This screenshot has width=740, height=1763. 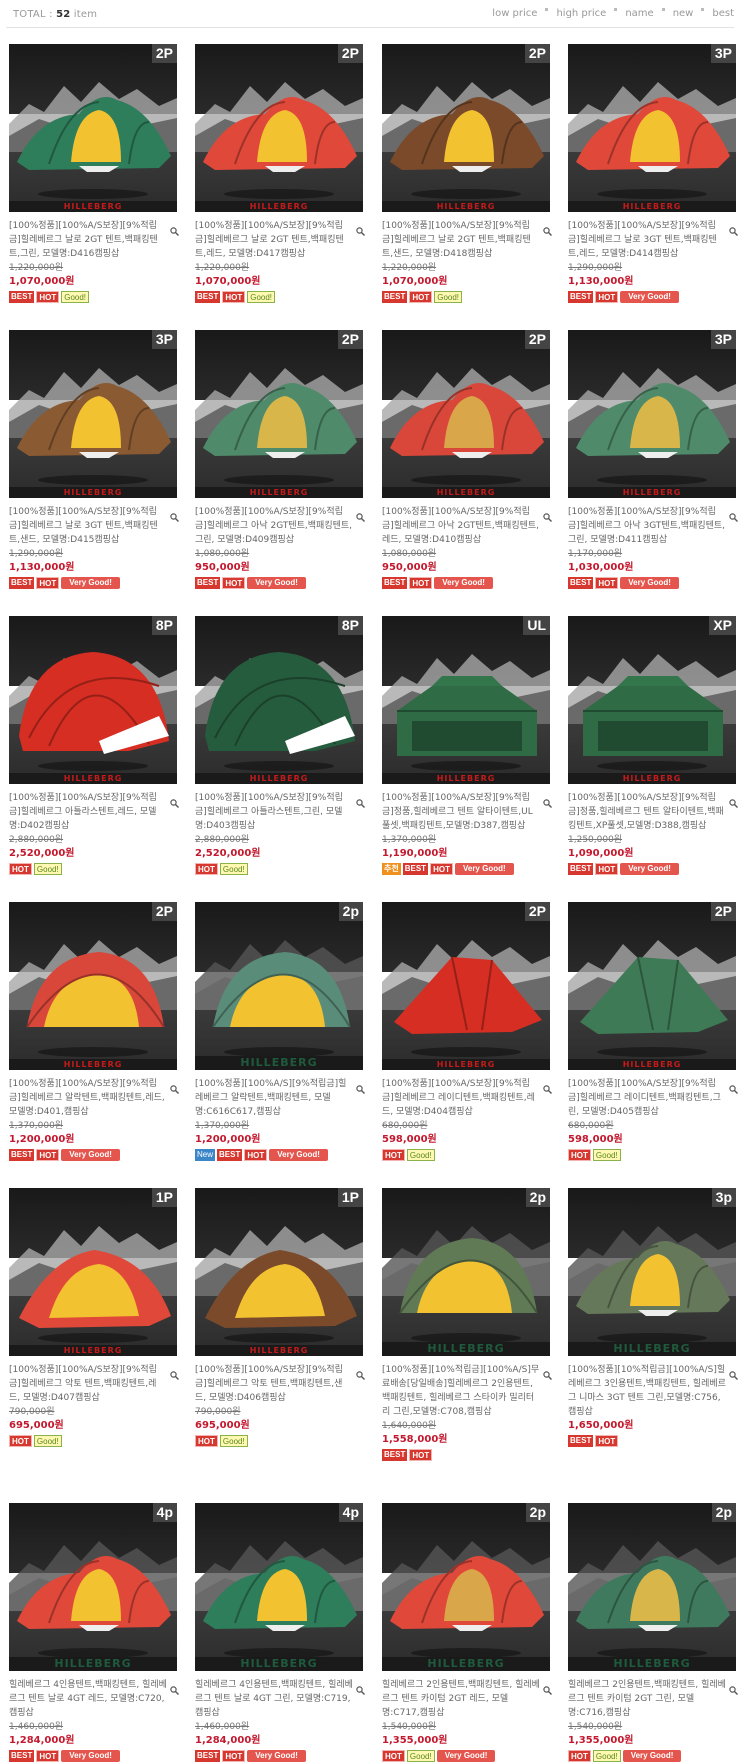 I want to click on product-image: XP HILLEBERG, so click(x=652, y=700).